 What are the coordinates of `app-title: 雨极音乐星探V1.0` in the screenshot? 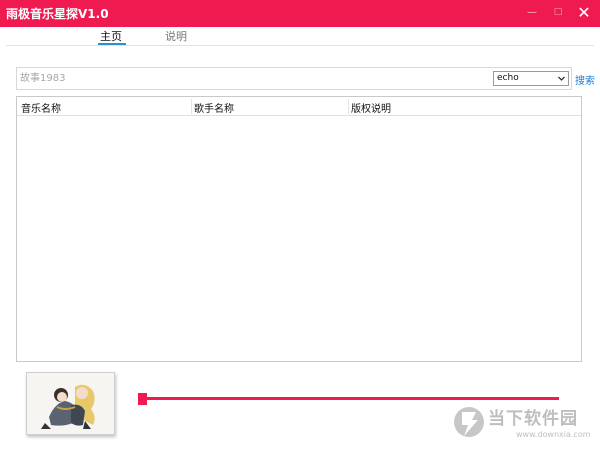 It's located at (57, 14).